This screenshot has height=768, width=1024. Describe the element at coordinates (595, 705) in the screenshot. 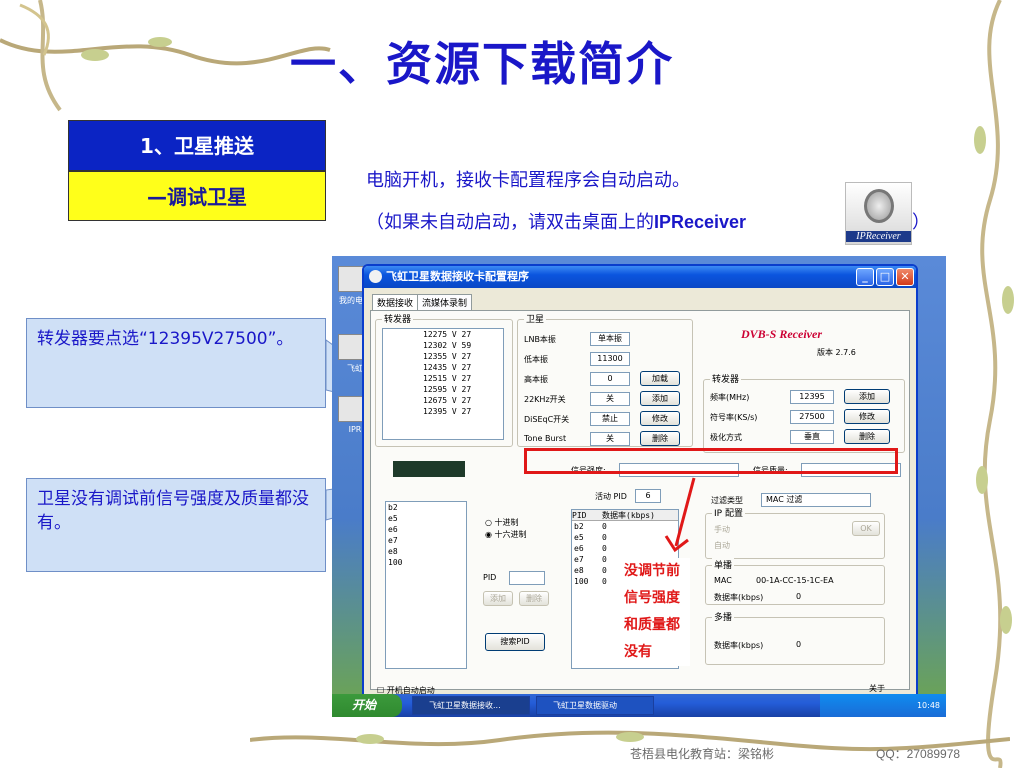

I see `taskbar-item-driver: 飞虹卫星数据驱动` at that location.